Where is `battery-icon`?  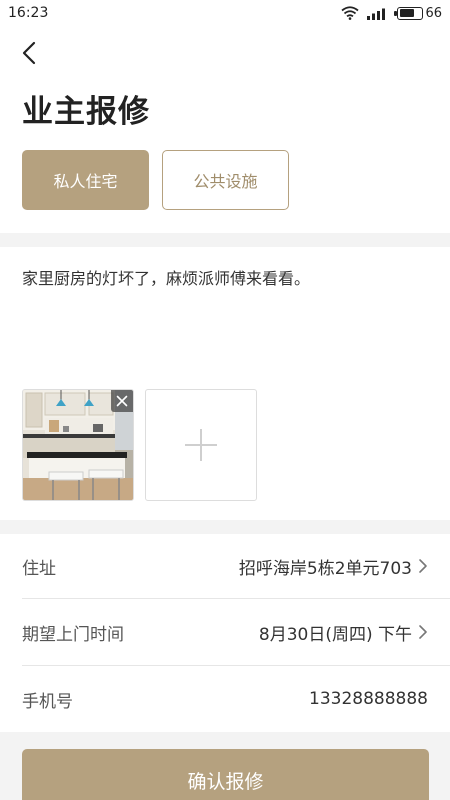
battery-icon is located at coordinates (409, 13).